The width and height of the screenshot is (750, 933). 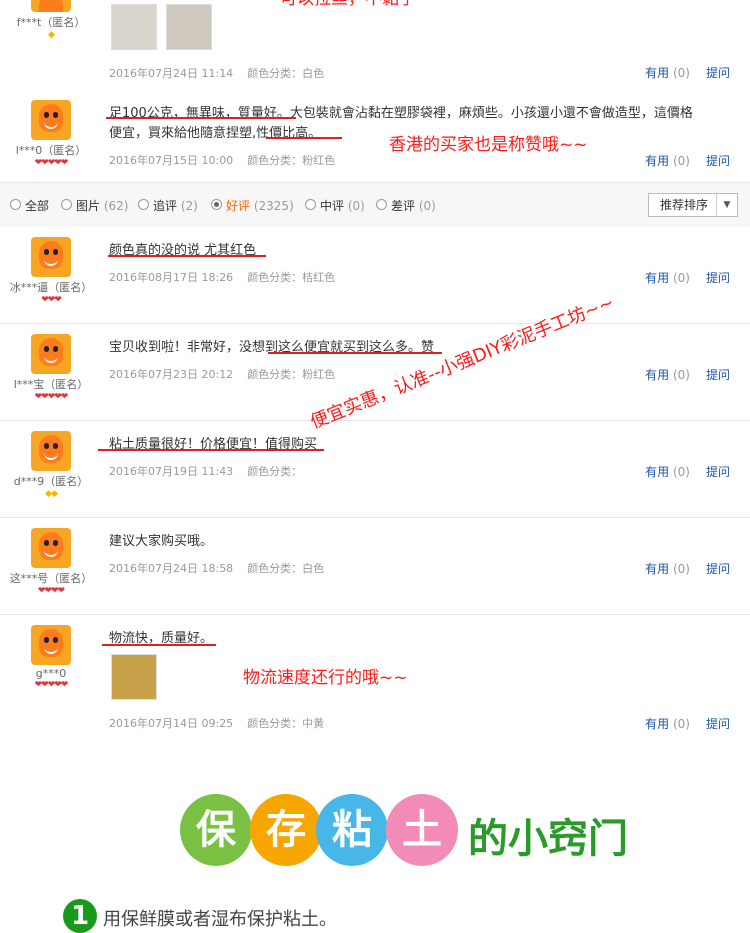 I want to click on filter-neutral: 中评 (0), so click(x=335, y=205).